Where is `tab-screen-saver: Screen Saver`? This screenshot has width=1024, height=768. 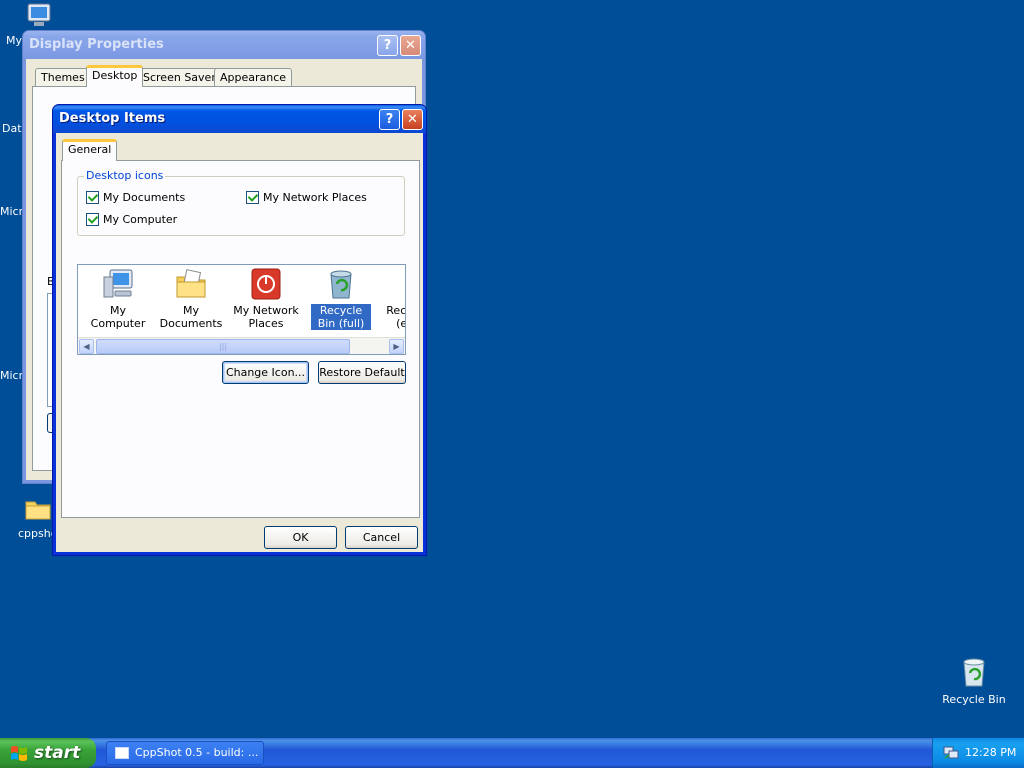
tab-screen-saver: Screen Saver is located at coordinates (179, 77).